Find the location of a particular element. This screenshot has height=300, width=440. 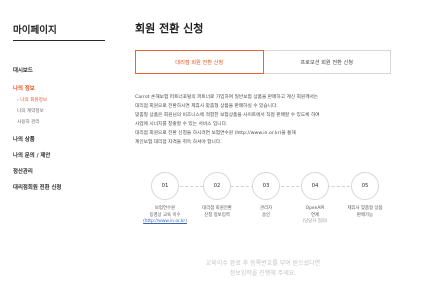

step-label-line: 신청 정보입력 is located at coordinates (217, 215).